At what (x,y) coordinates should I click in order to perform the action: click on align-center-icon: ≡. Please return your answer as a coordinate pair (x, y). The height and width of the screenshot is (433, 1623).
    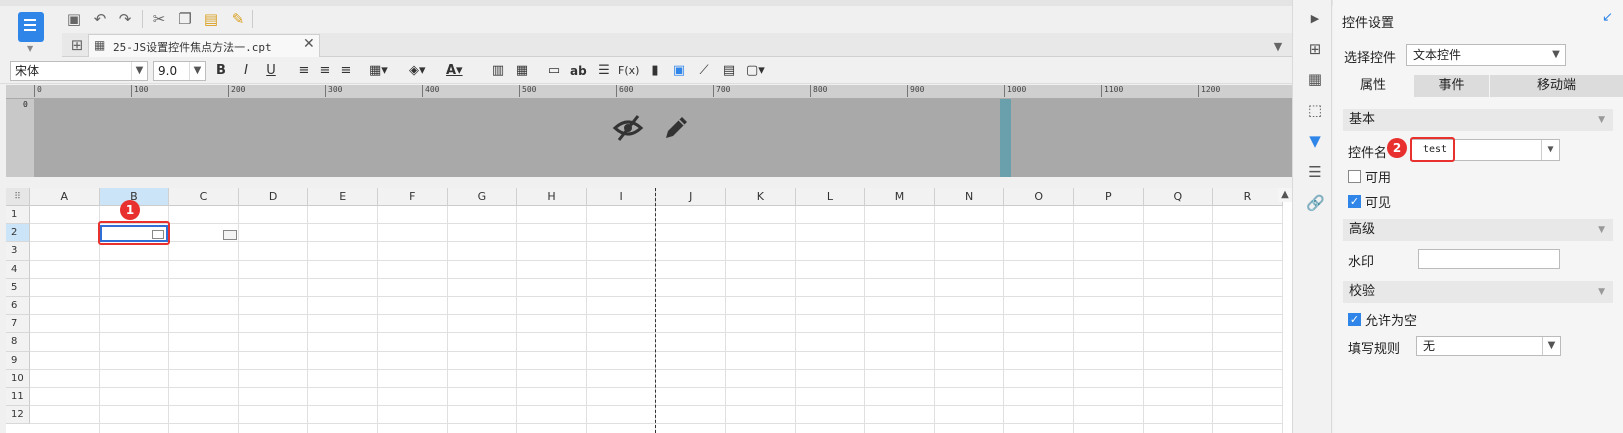
    Looking at the image, I should click on (325, 71).